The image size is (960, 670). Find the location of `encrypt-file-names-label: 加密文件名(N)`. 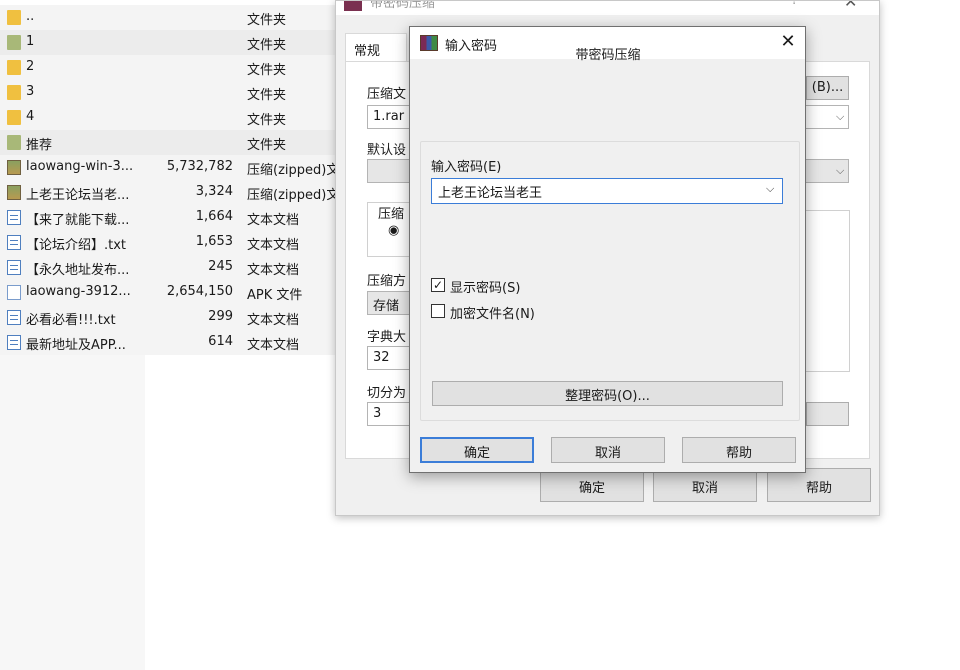

encrypt-file-names-label: 加密文件名(N) is located at coordinates (492, 314).